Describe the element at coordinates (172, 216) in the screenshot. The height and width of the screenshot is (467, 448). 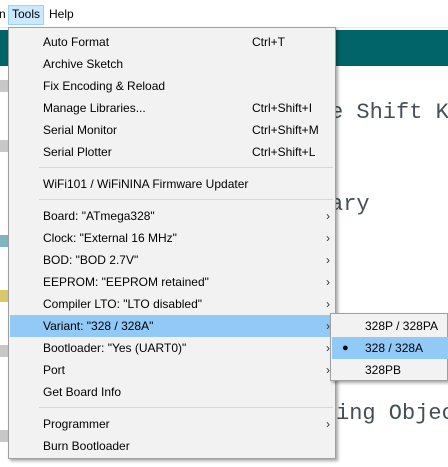
I see `menu-item-board: Board: "ATmega328" ›` at that location.